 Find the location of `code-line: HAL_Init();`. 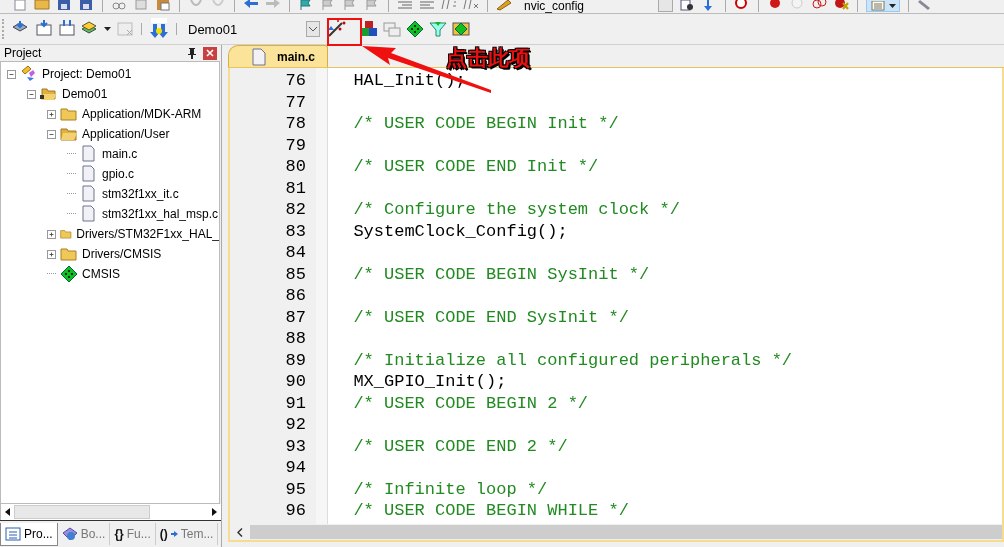

code-line: HAL_Init(); is located at coordinates (409, 81).